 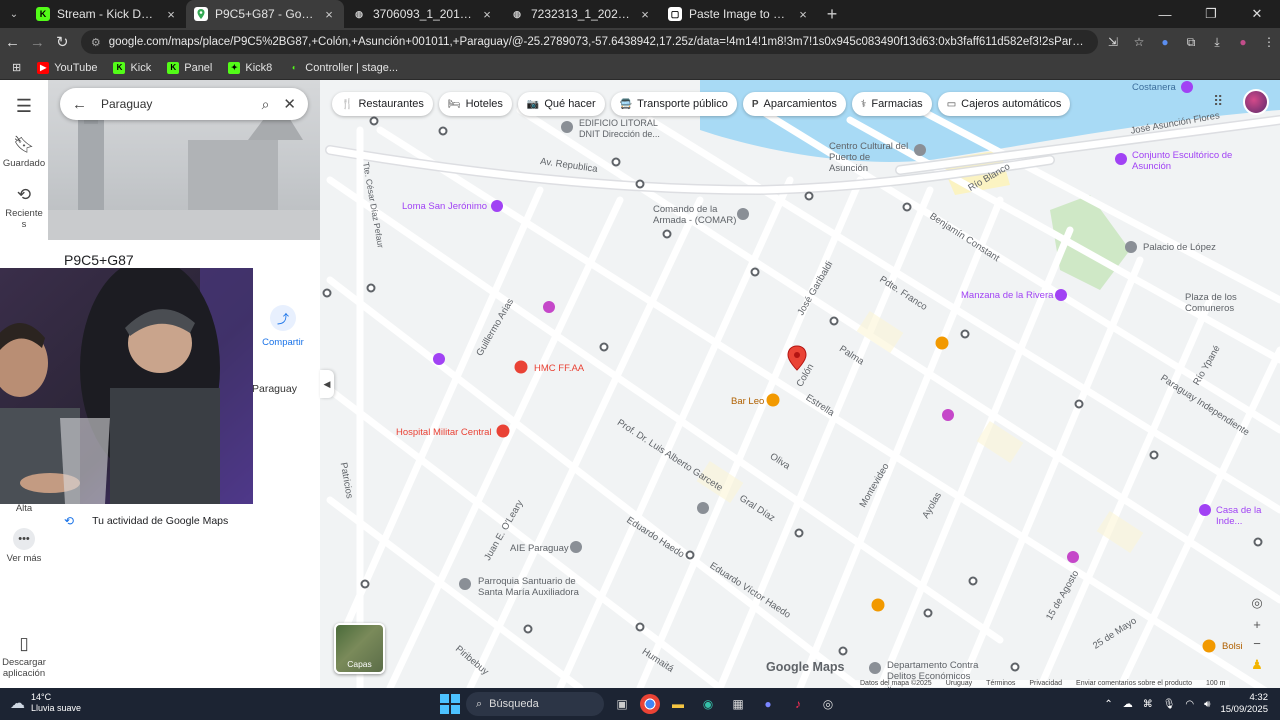 What do you see at coordinates (1217, 42) in the screenshot?
I see `download-icon: ⤓` at bounding box center [1217, 42].